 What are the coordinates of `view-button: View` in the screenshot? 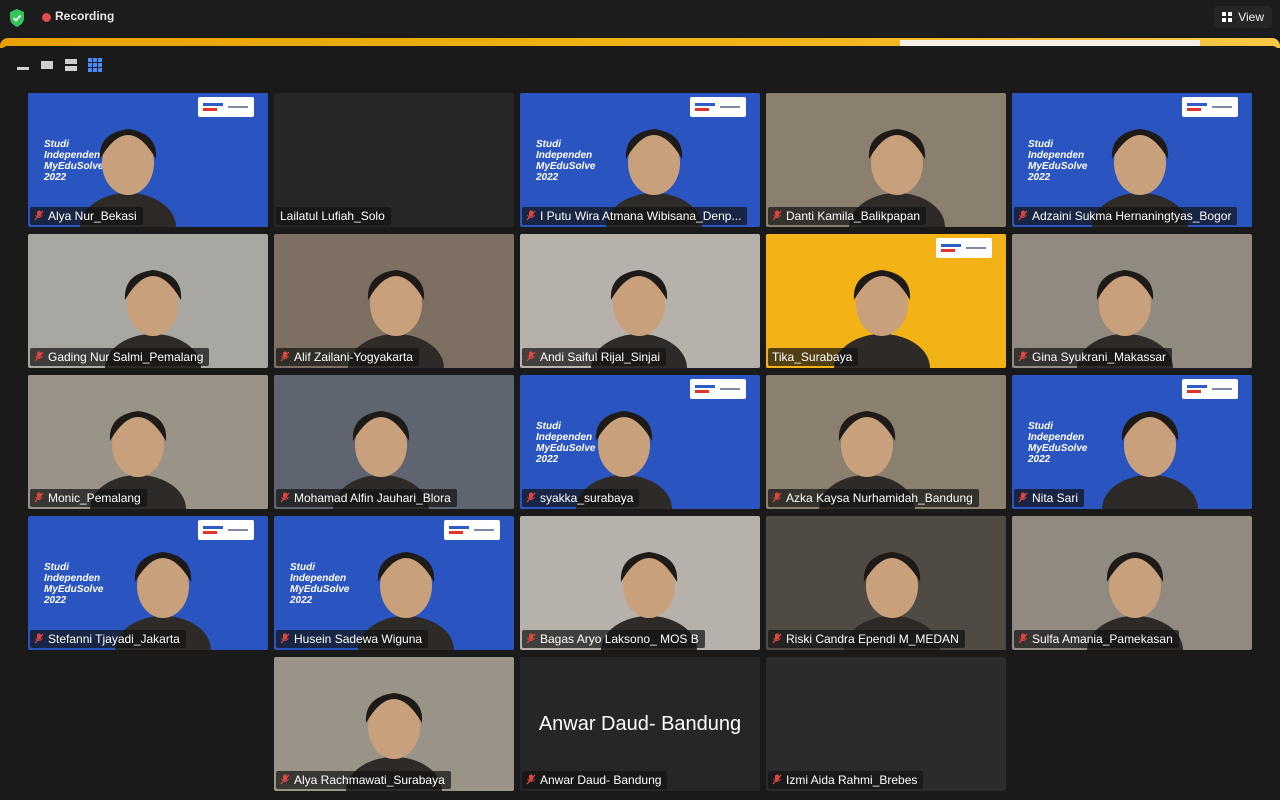 It's located at (1243, 17).